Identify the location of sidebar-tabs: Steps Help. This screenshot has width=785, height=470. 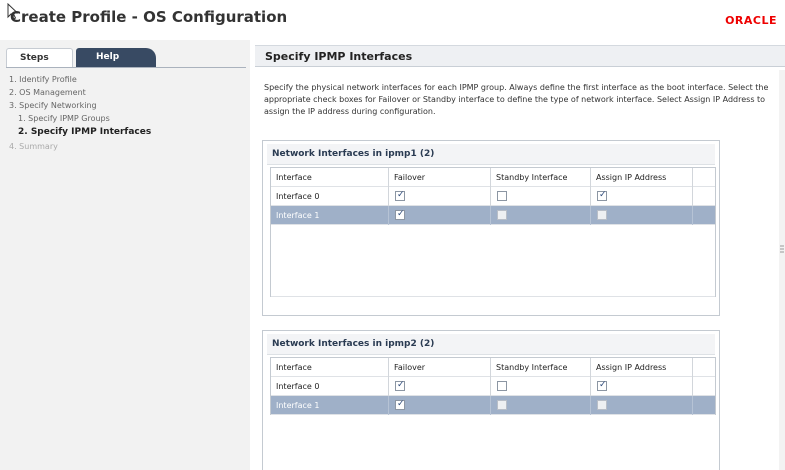
(126, 57).